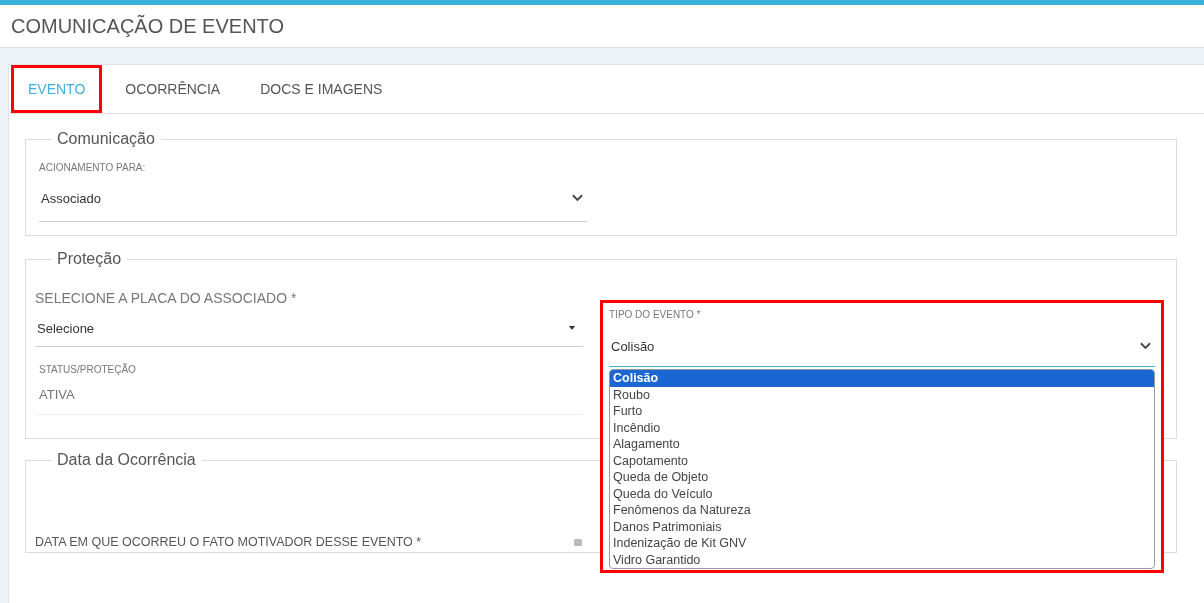  I want to click on dropdown-option: Incêndio, so click(882, 427).